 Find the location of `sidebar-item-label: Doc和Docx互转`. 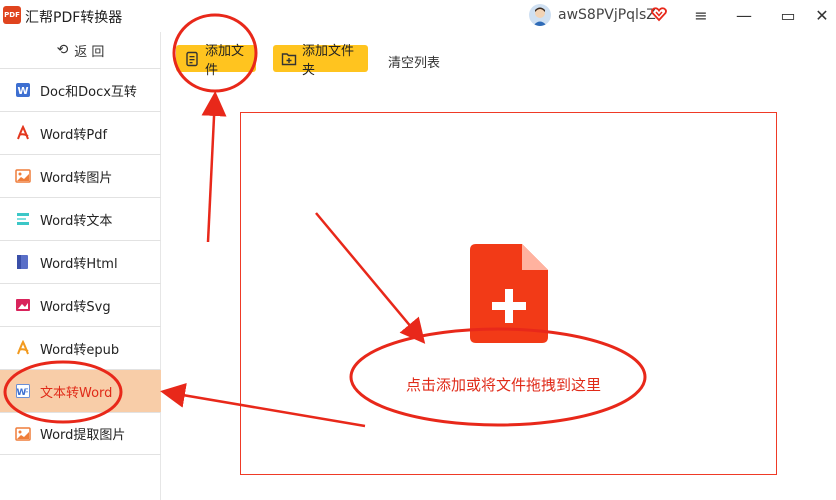

sidebar-item-label: Doc和Docx互转 is located at coordinates (88, 92).